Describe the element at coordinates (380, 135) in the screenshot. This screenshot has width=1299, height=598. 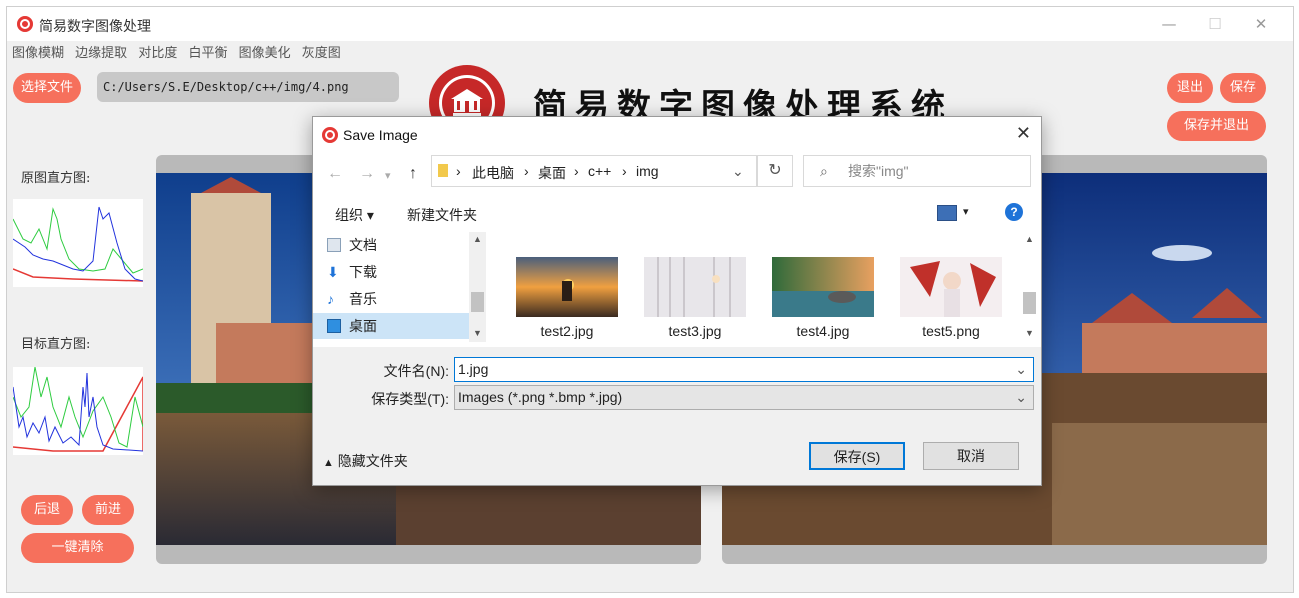
I see `dialog-title: Save Image` at that location.